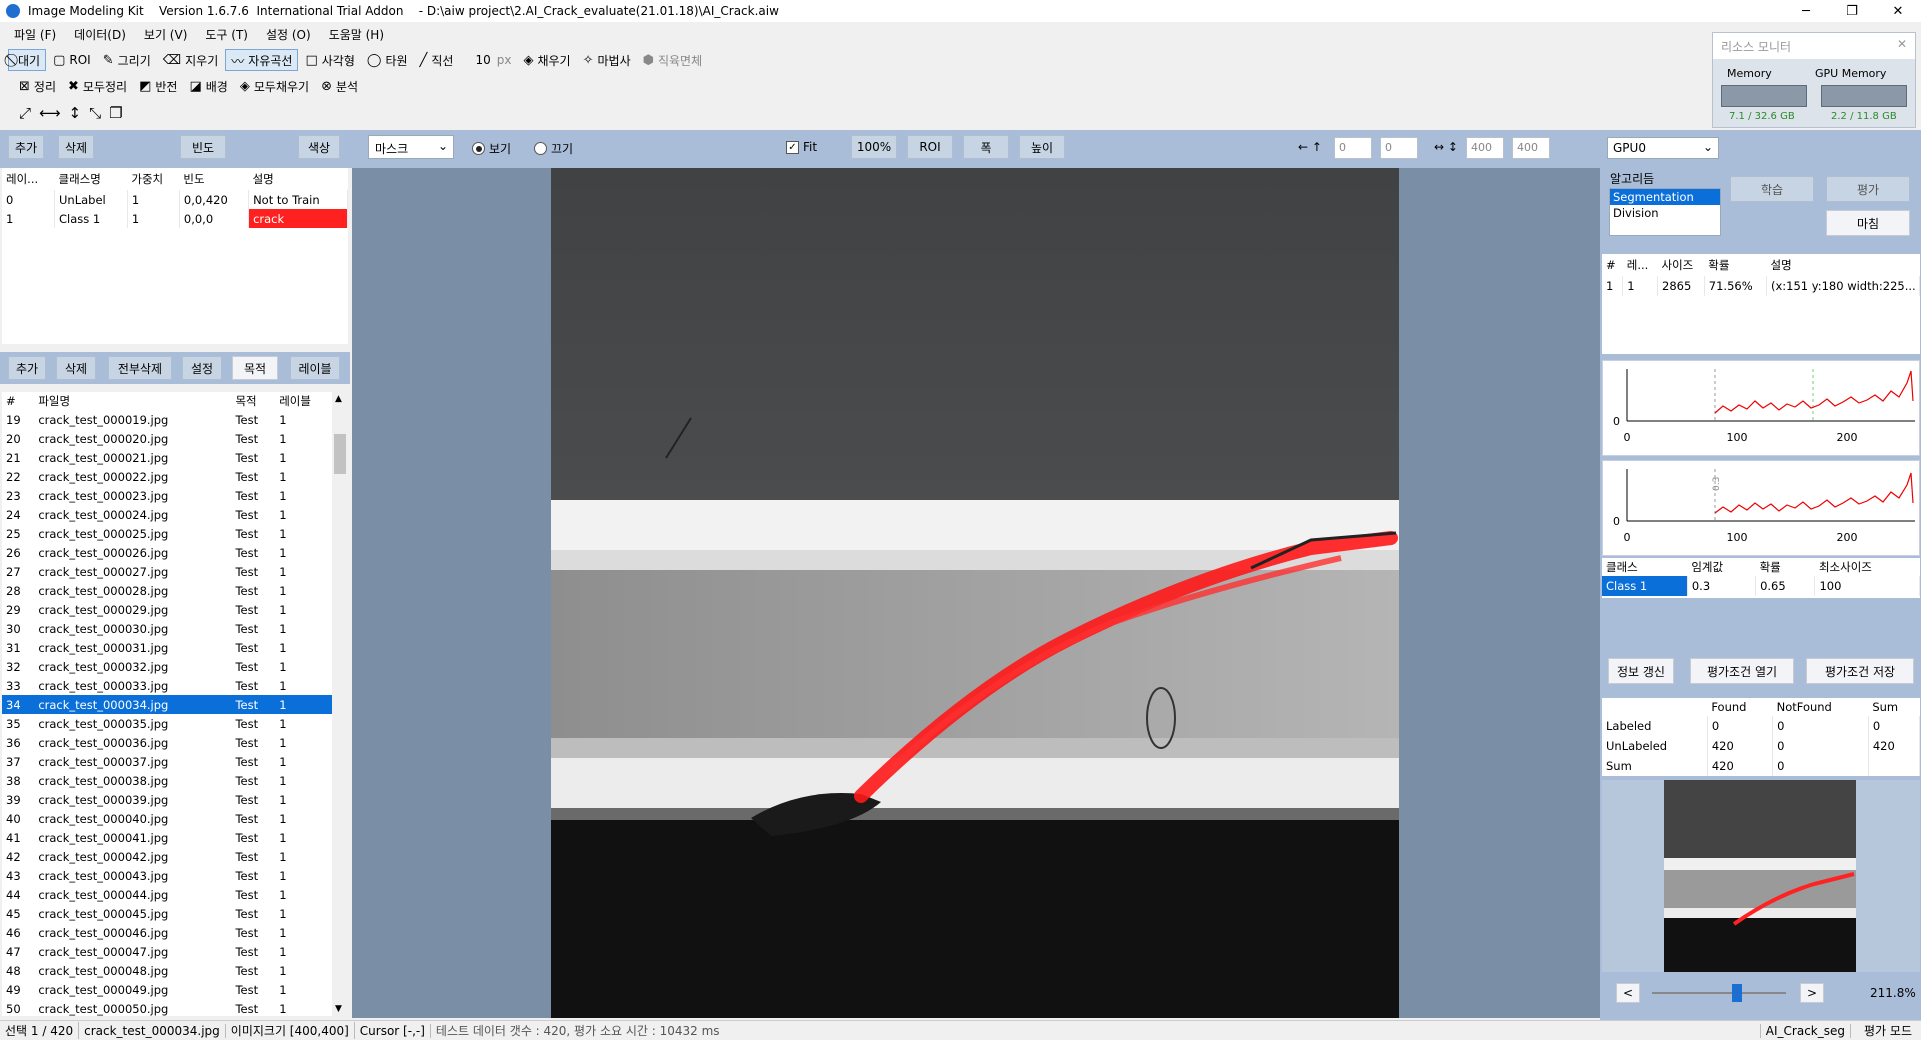 The height and width of the screenshot is (1040, 1921). What do you see at coordinates (167, 419) in the screenshot?
I see `file-row: 19 crack_test_000019.jpg Test 1` at bounding box center [167, 419].